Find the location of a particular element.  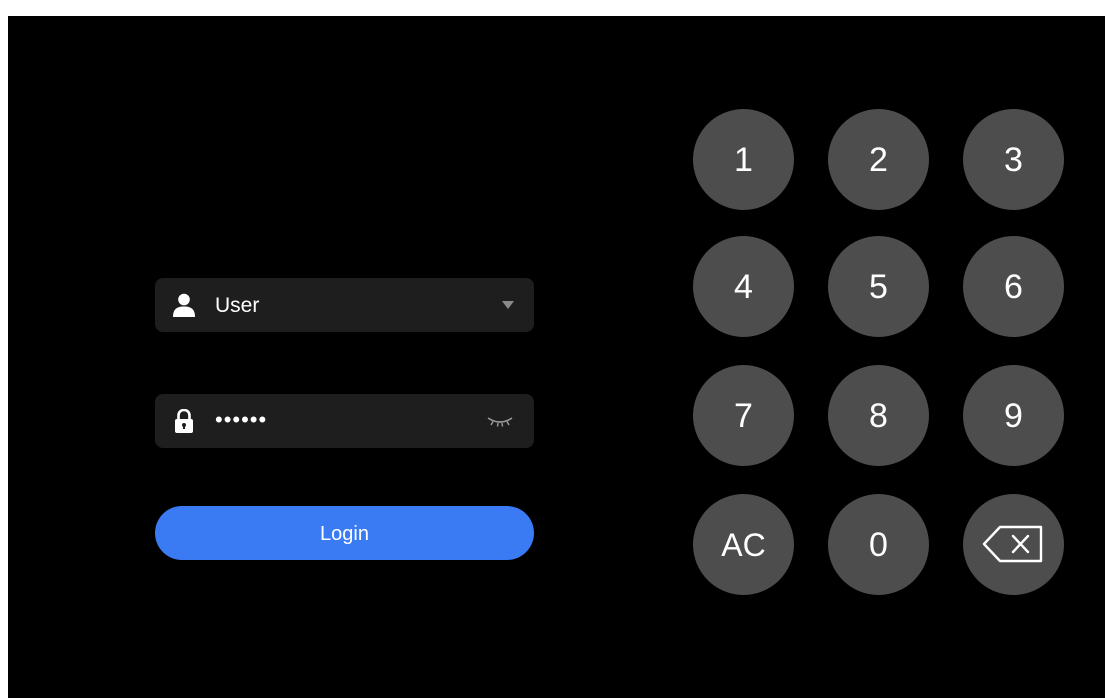

eye-closed-icon is located at coordinates (500, 421).